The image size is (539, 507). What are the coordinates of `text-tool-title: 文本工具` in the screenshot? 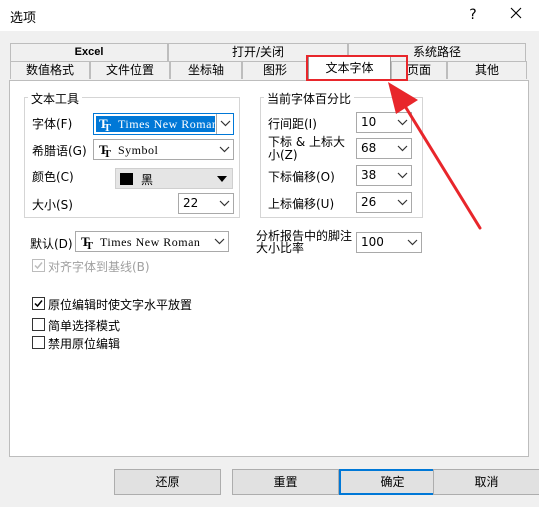 It's located at (55, 98).